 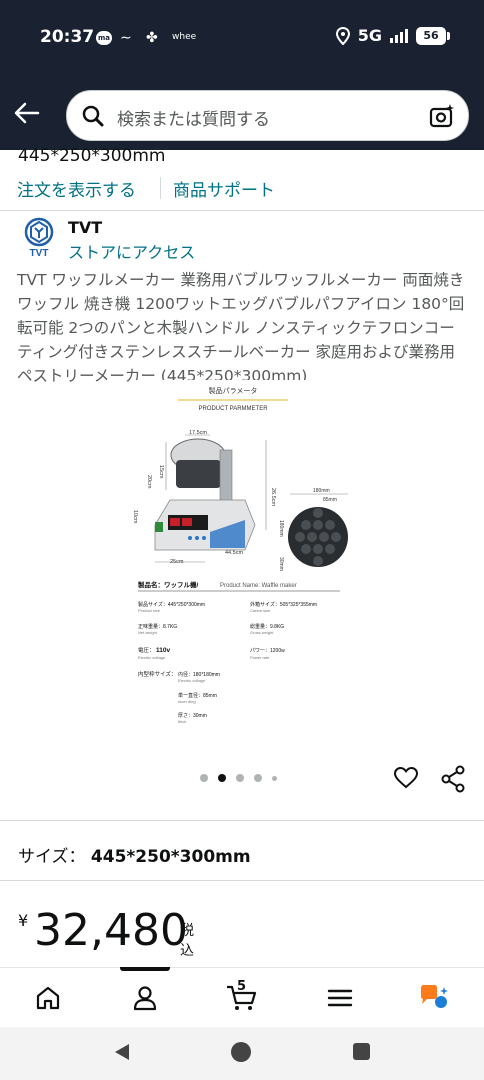 I want to click on carousel-dot-active, so click(x=222, y=778).